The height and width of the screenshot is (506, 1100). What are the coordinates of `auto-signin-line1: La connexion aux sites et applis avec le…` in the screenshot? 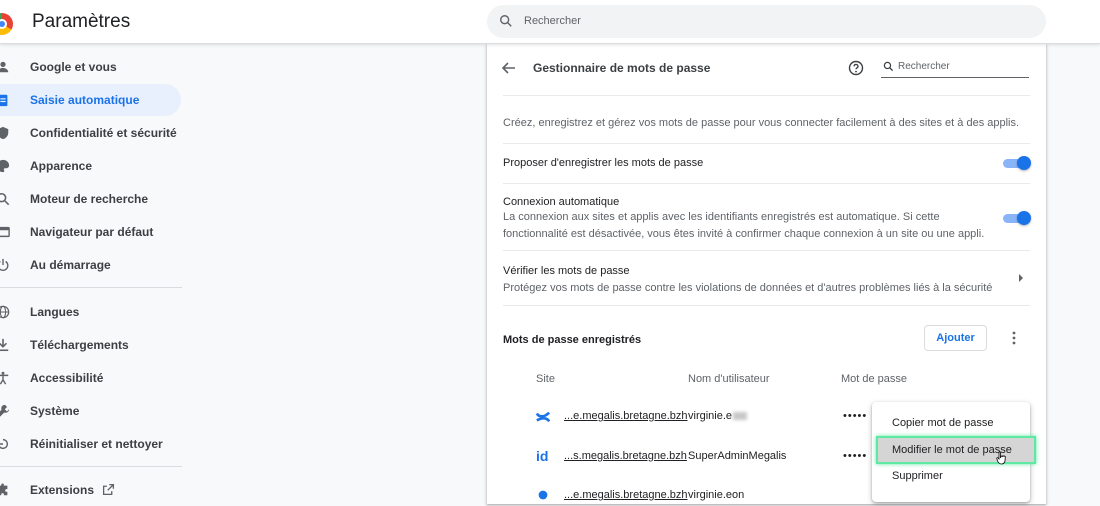 It's located at (721, 217).